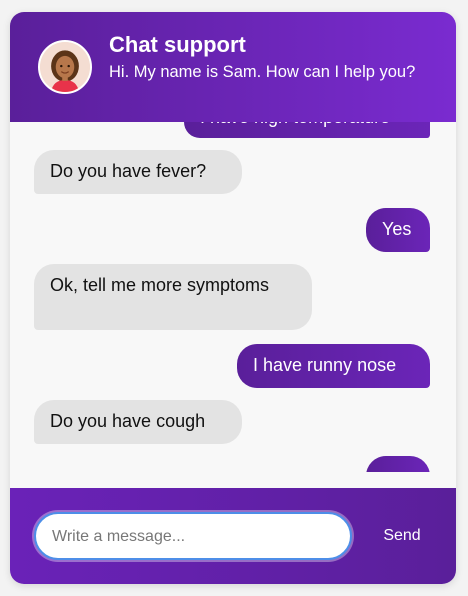 The width and height of the screenshot is (468, 596). I want to click on message-user, so click(398, 464).